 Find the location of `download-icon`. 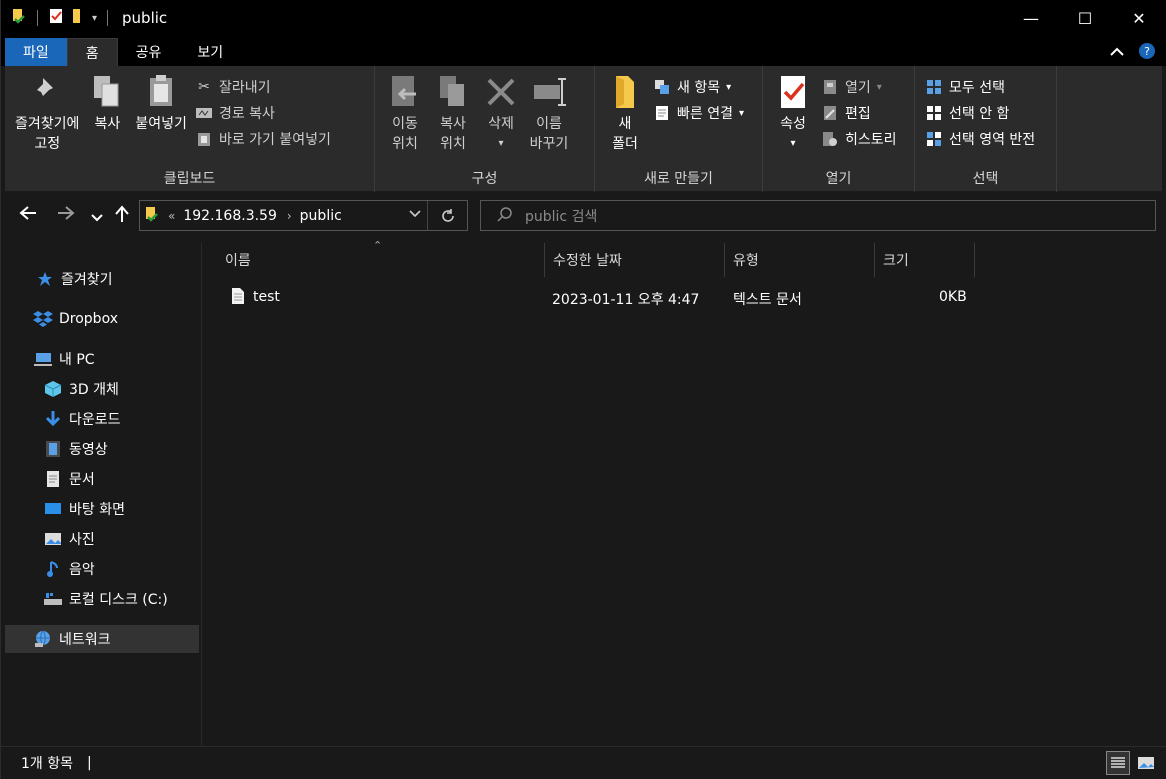

download-icon is located at coordinates (53, 419).